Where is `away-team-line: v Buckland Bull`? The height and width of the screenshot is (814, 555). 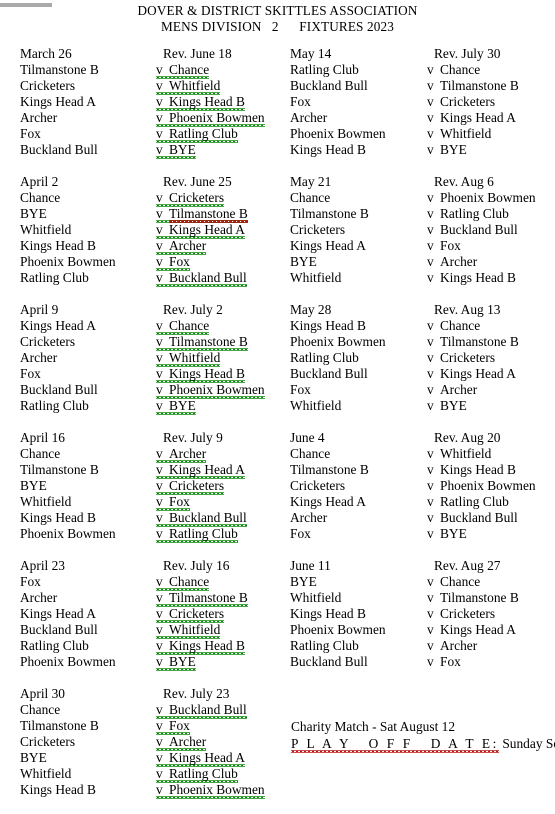
away-team-line: v Buckland Bull is located at coordinates (222, 518).